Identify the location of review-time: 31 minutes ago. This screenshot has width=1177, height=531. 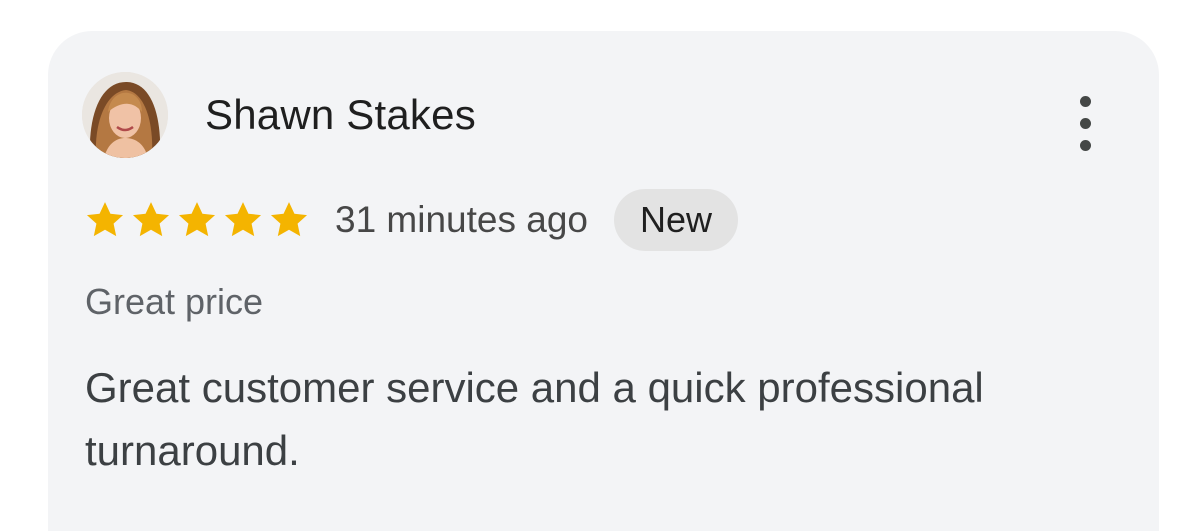
(462, 219).